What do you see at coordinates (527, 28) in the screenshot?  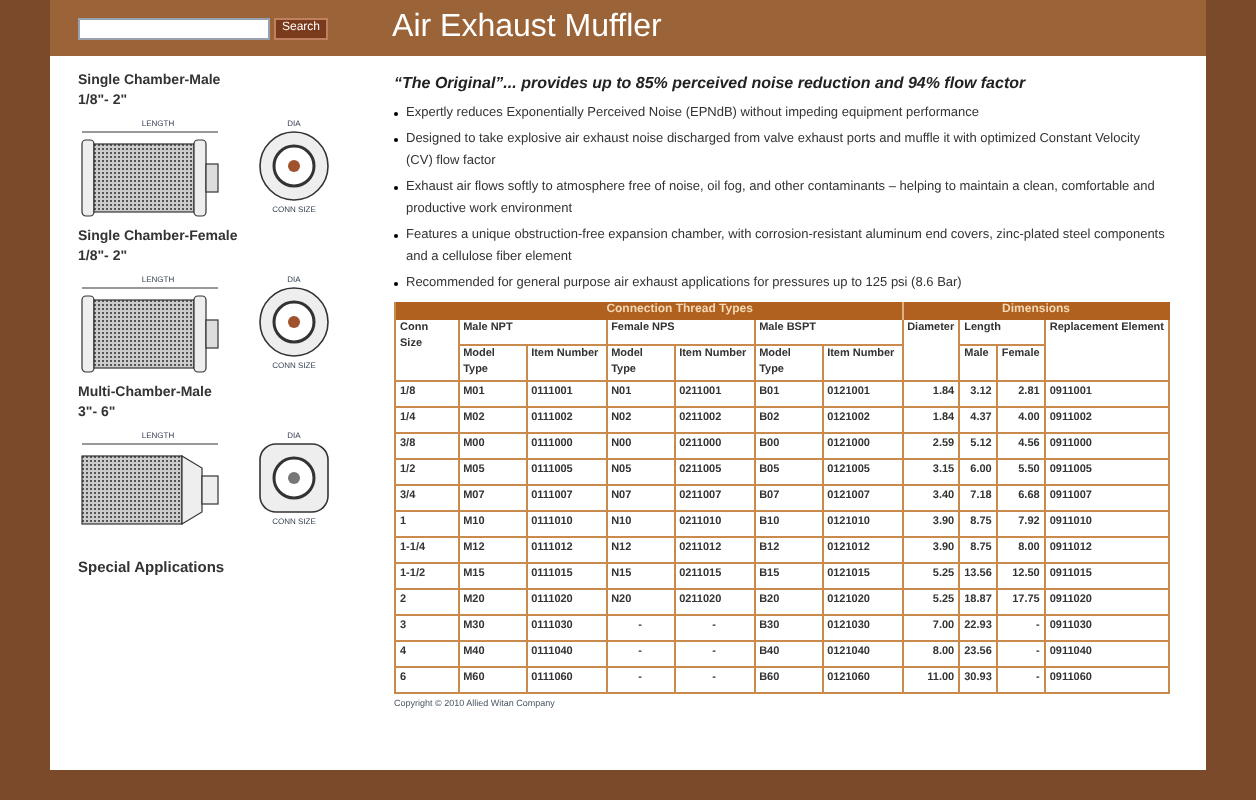 I see `page-title: Air Exhaust Muffler` at bounding box center [527, 28].